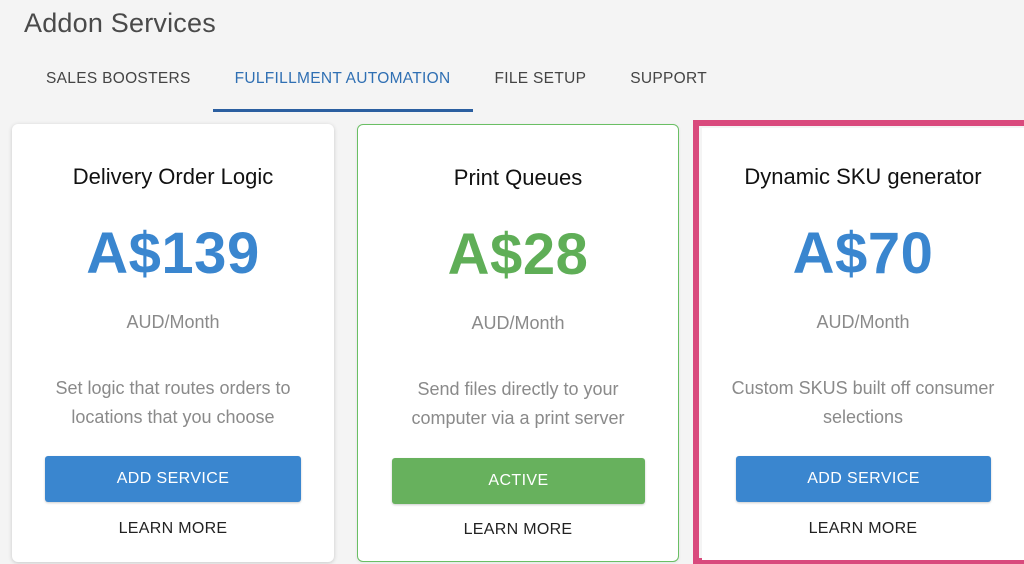 The width and height of the screenshot is (1024, 564). What do you see at coordinates (173, 176) in the screenshot?
I see `card-title: Delivery Order Logic` at bounding box center [173, 176].